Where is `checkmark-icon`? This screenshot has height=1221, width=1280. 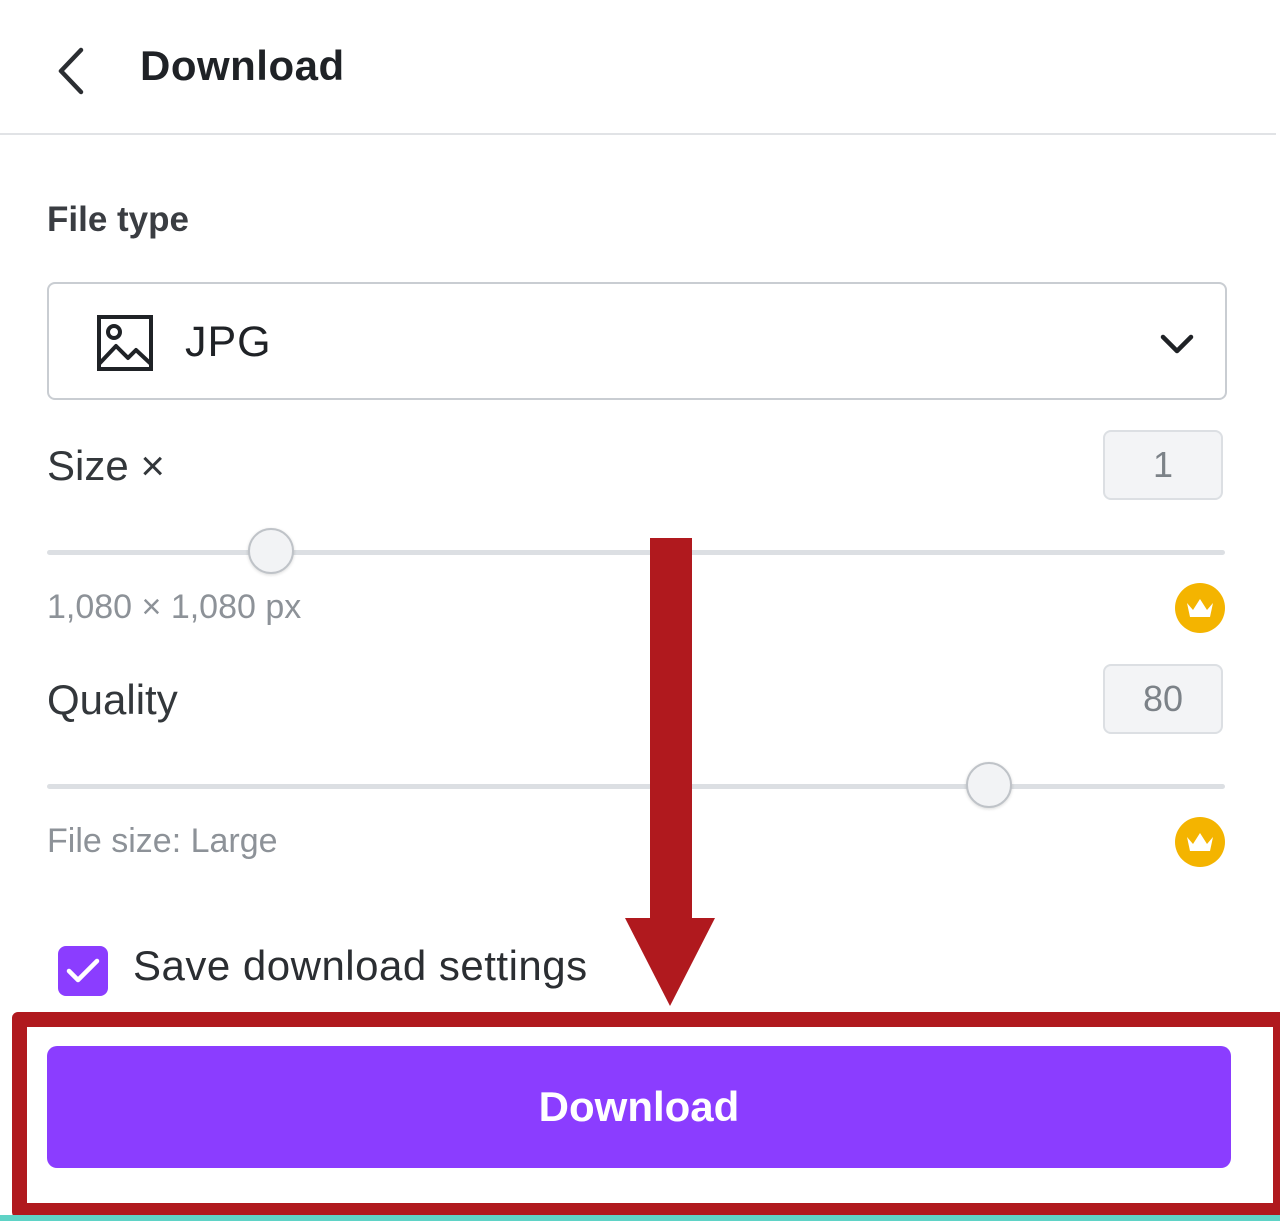 checkmark-icon is located at coordinates (83, 970).